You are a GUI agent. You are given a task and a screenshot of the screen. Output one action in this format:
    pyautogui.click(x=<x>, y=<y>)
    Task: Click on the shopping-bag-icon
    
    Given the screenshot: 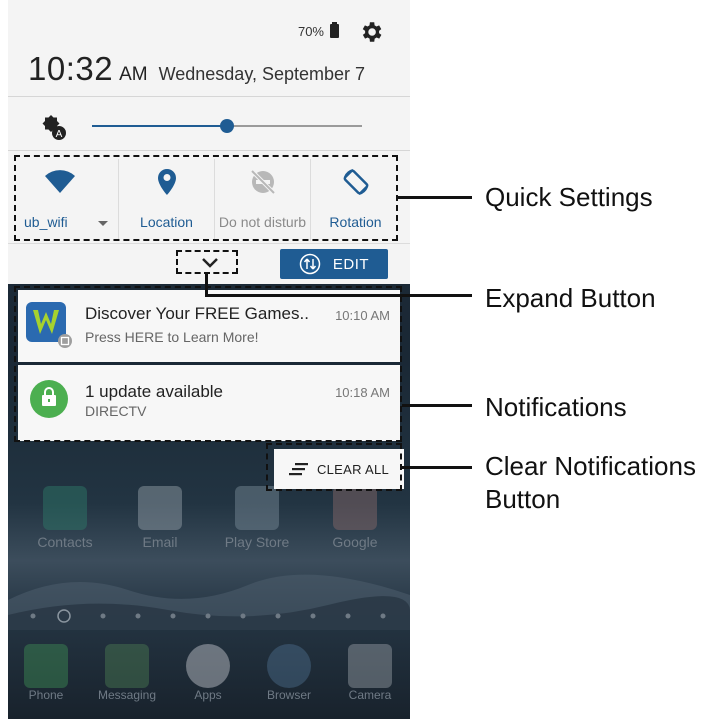 What is the action you would take?
    pyautogui.click(x=49, y=396)
    